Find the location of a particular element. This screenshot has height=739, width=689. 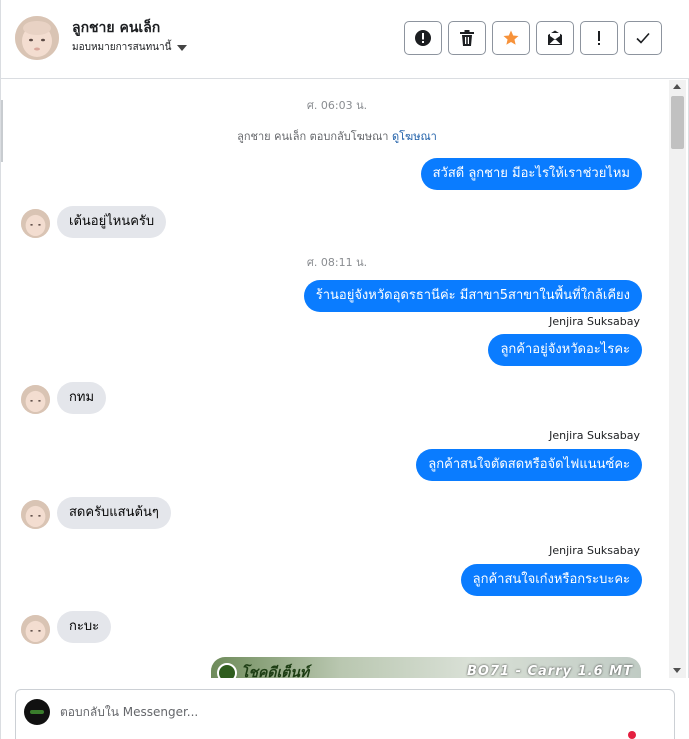

timestamp: ศ. 06:03 น. is located at coordinates (337, 105).